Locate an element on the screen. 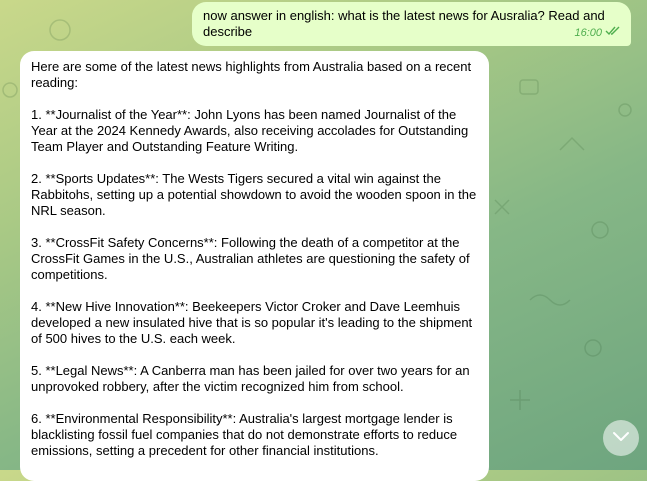  double-check-icon is located at coordinates (613, 33).